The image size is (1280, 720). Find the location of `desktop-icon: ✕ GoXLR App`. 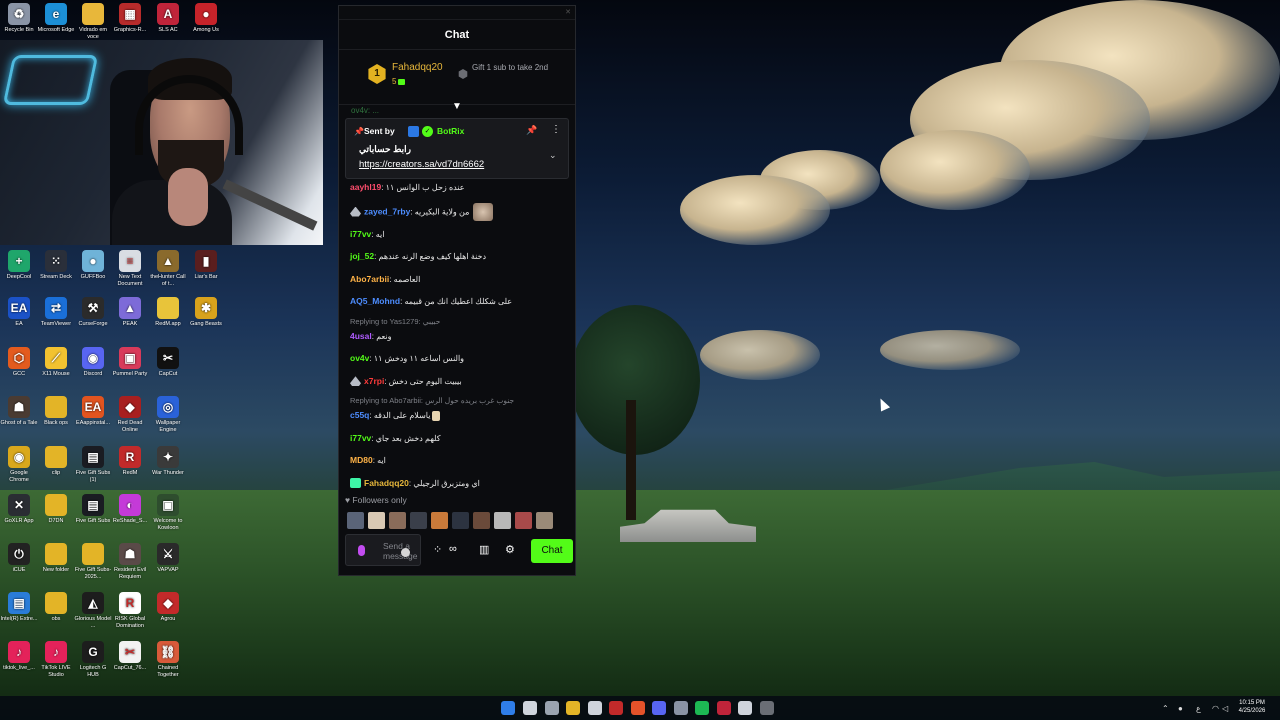

desktop-icon: ✕ GoXLR App is located at coordinates (19, 509).